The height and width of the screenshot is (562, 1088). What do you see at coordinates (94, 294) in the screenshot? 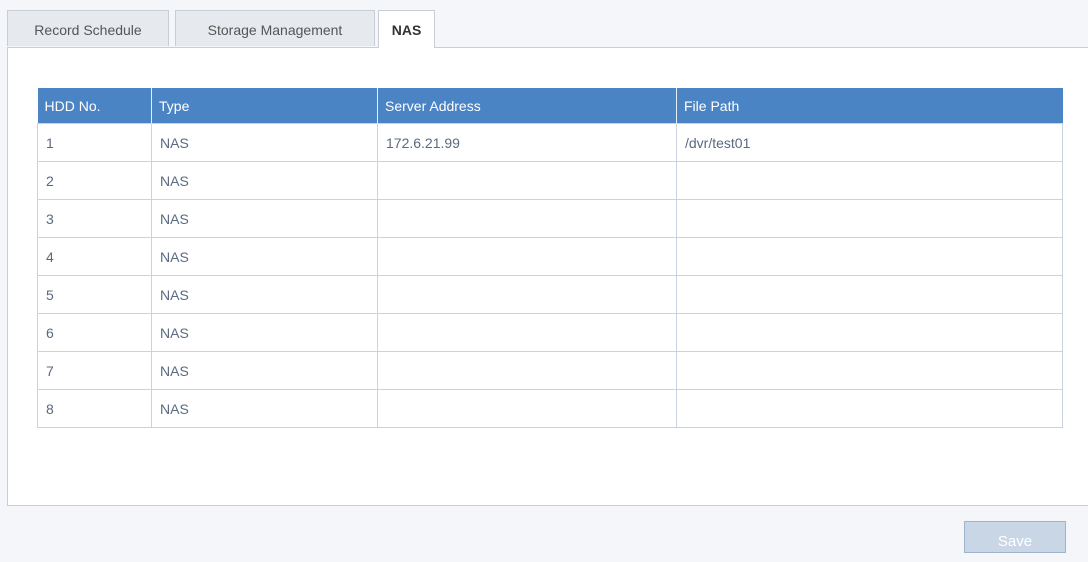
I see `cell-hdd-no: 5` at bounding box center [94, 294].